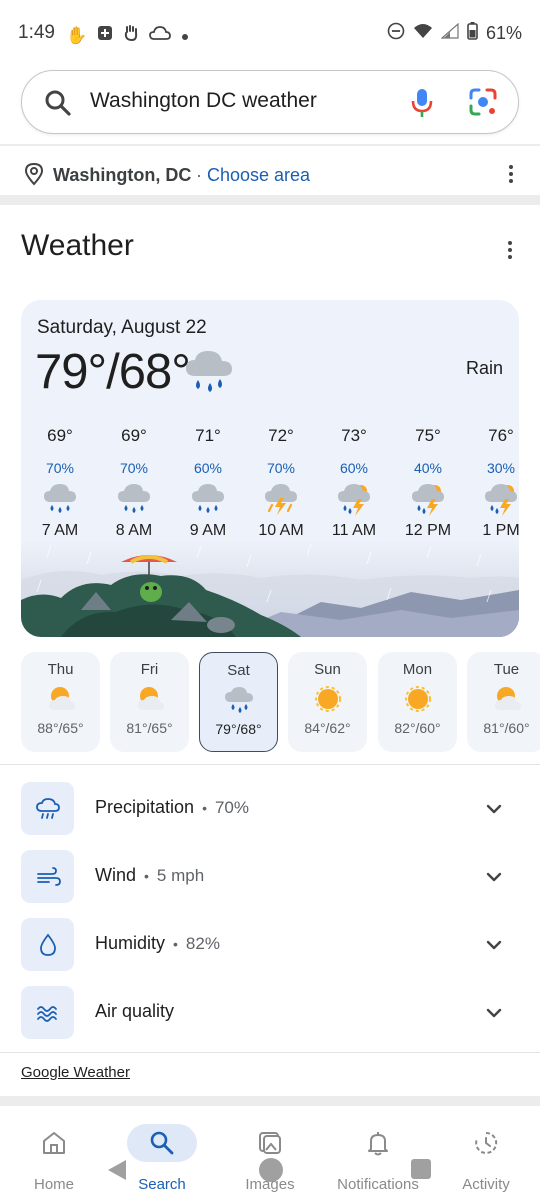 The width and height of the screenshot is (540, 1200). I want to click on hour-forecast: 71° 60% 9 AM, so click(208, 483).